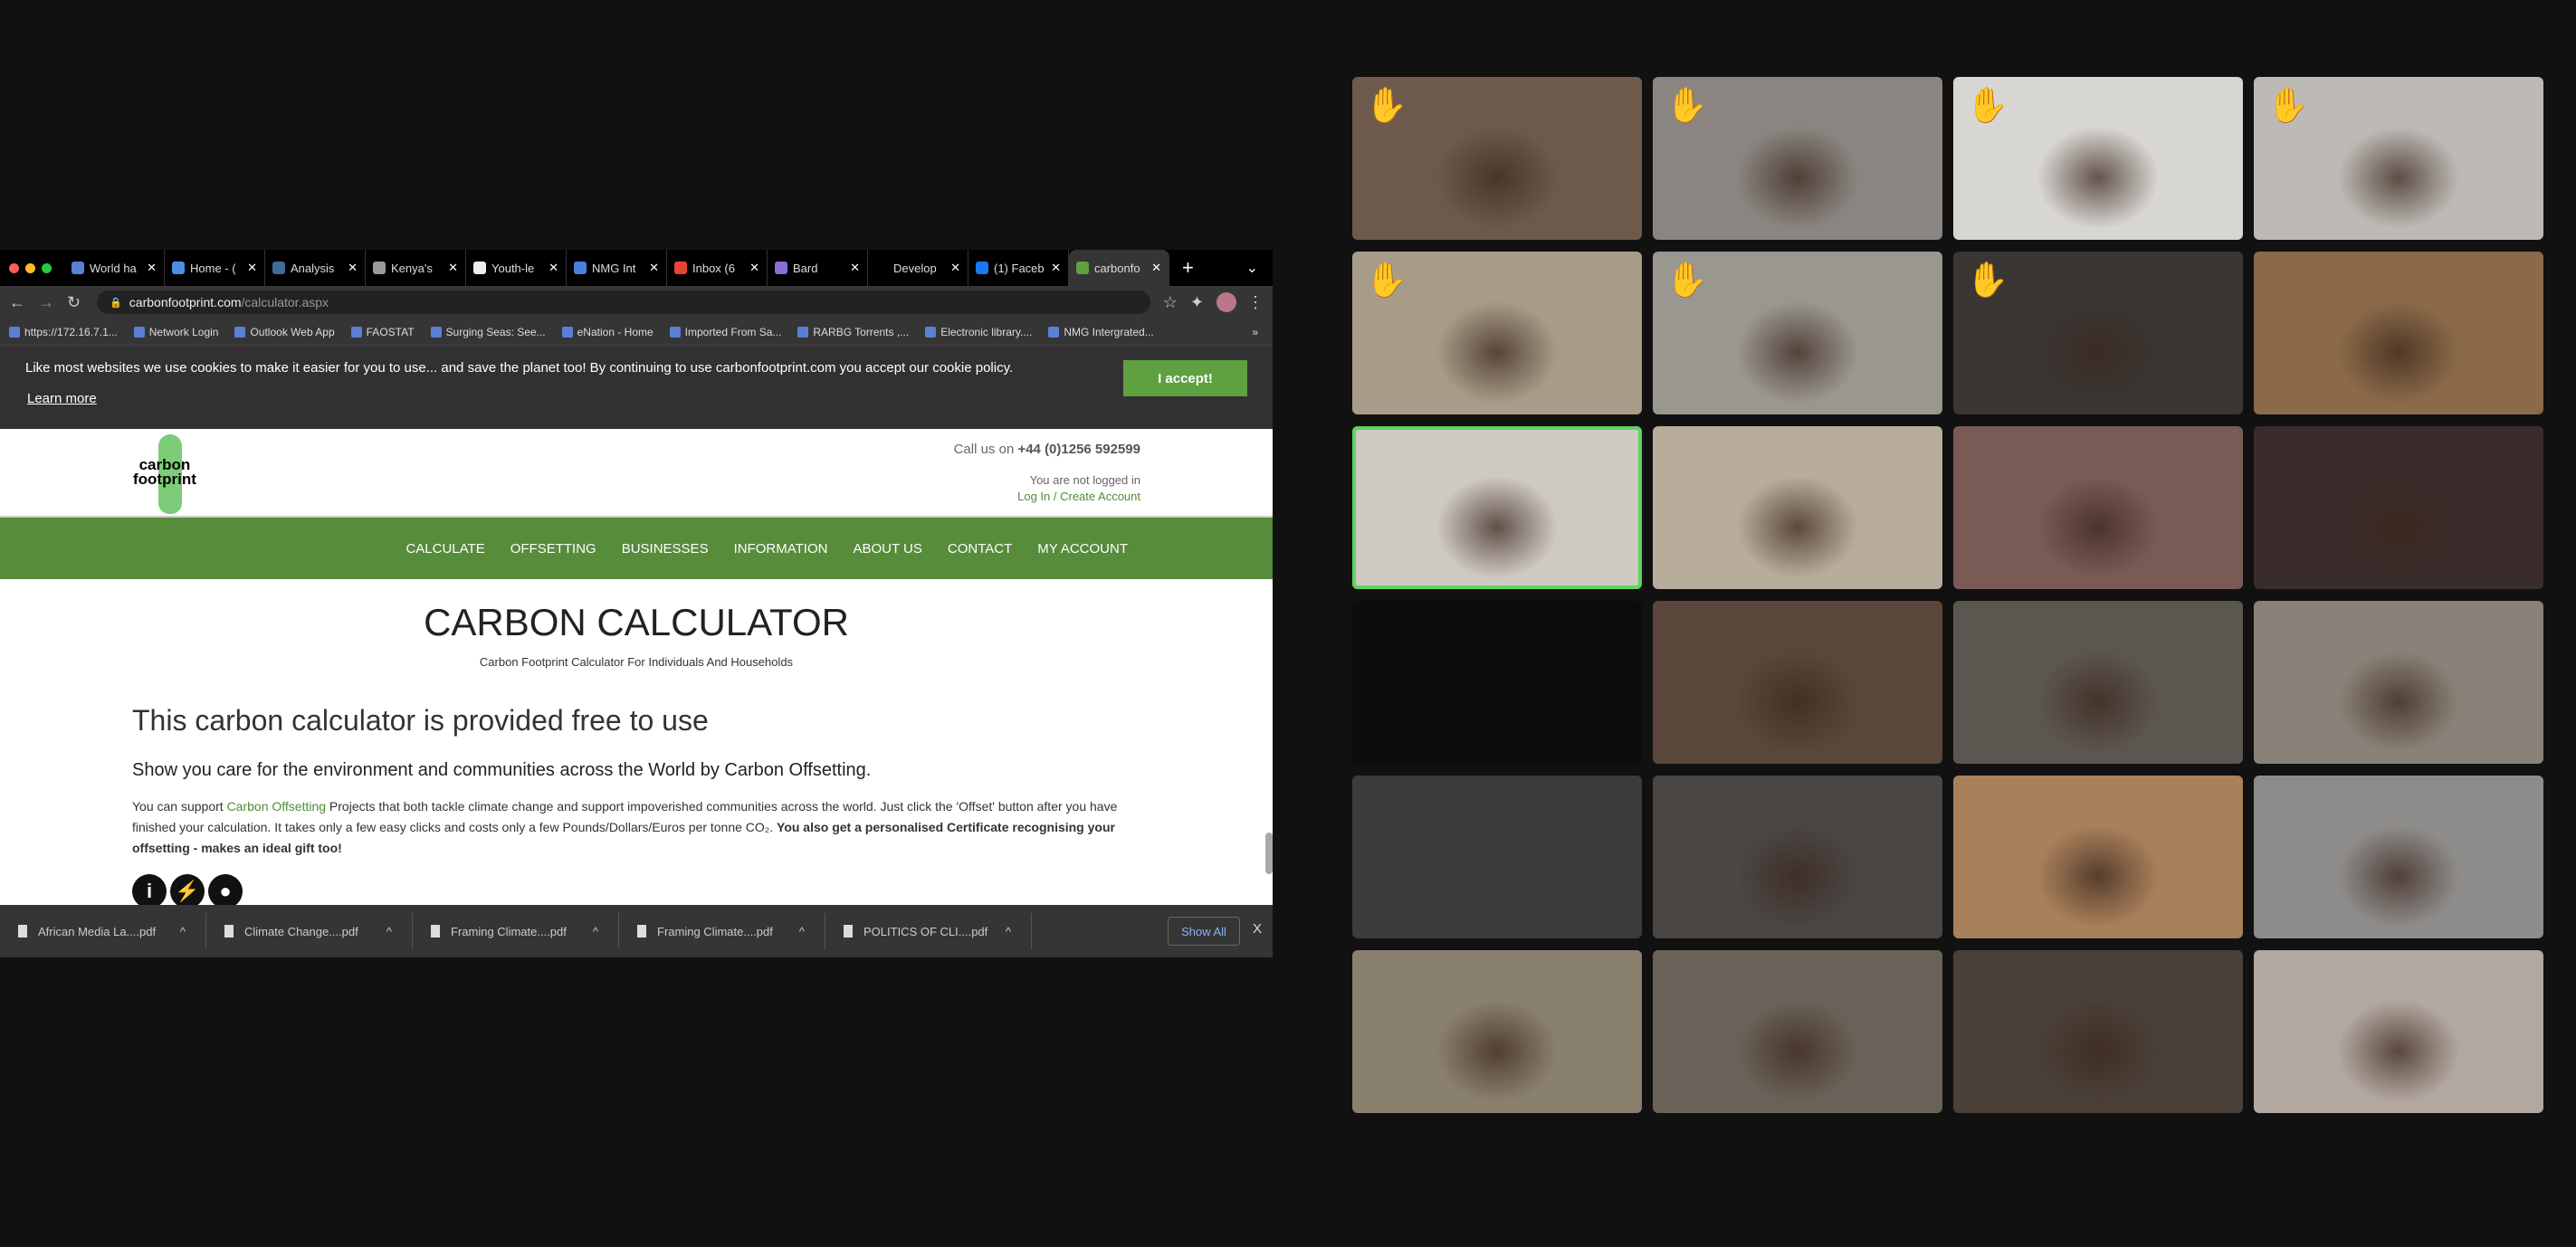  I want to click on person-icon: ●, so click(226, 891).